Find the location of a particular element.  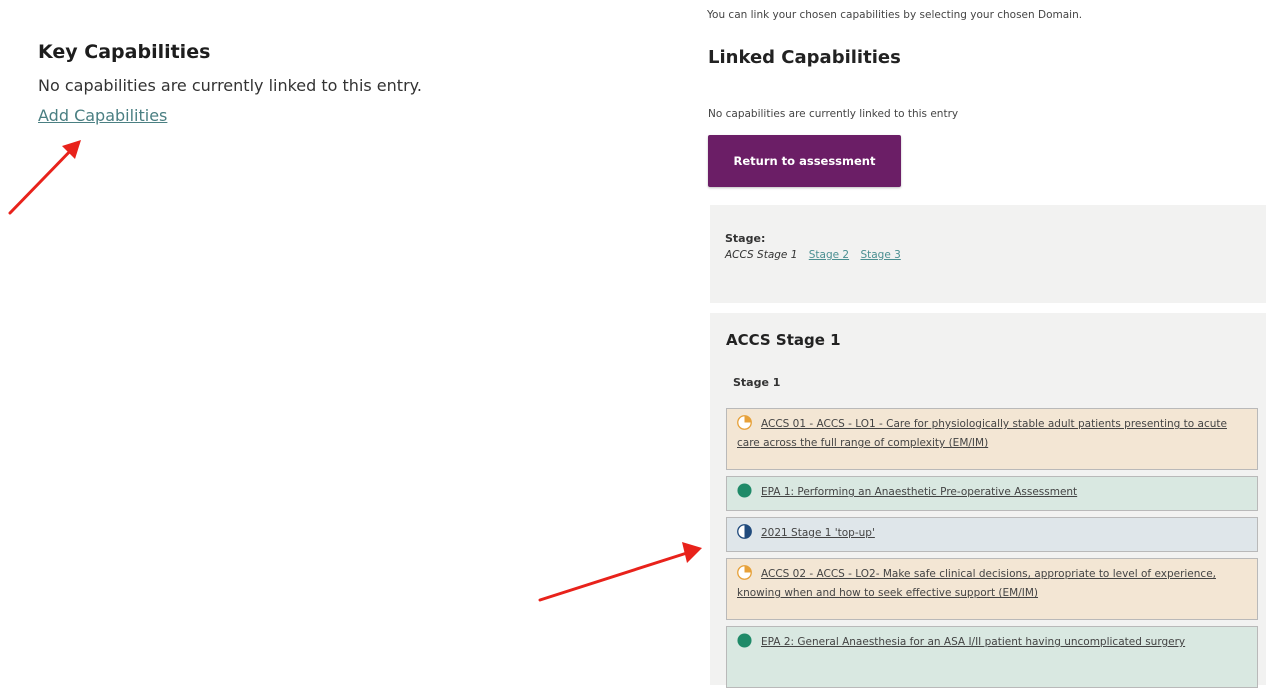

stage-options: ACCS Stage 1 Stage 2 Stage 3 is located at coordinates (817, 255).